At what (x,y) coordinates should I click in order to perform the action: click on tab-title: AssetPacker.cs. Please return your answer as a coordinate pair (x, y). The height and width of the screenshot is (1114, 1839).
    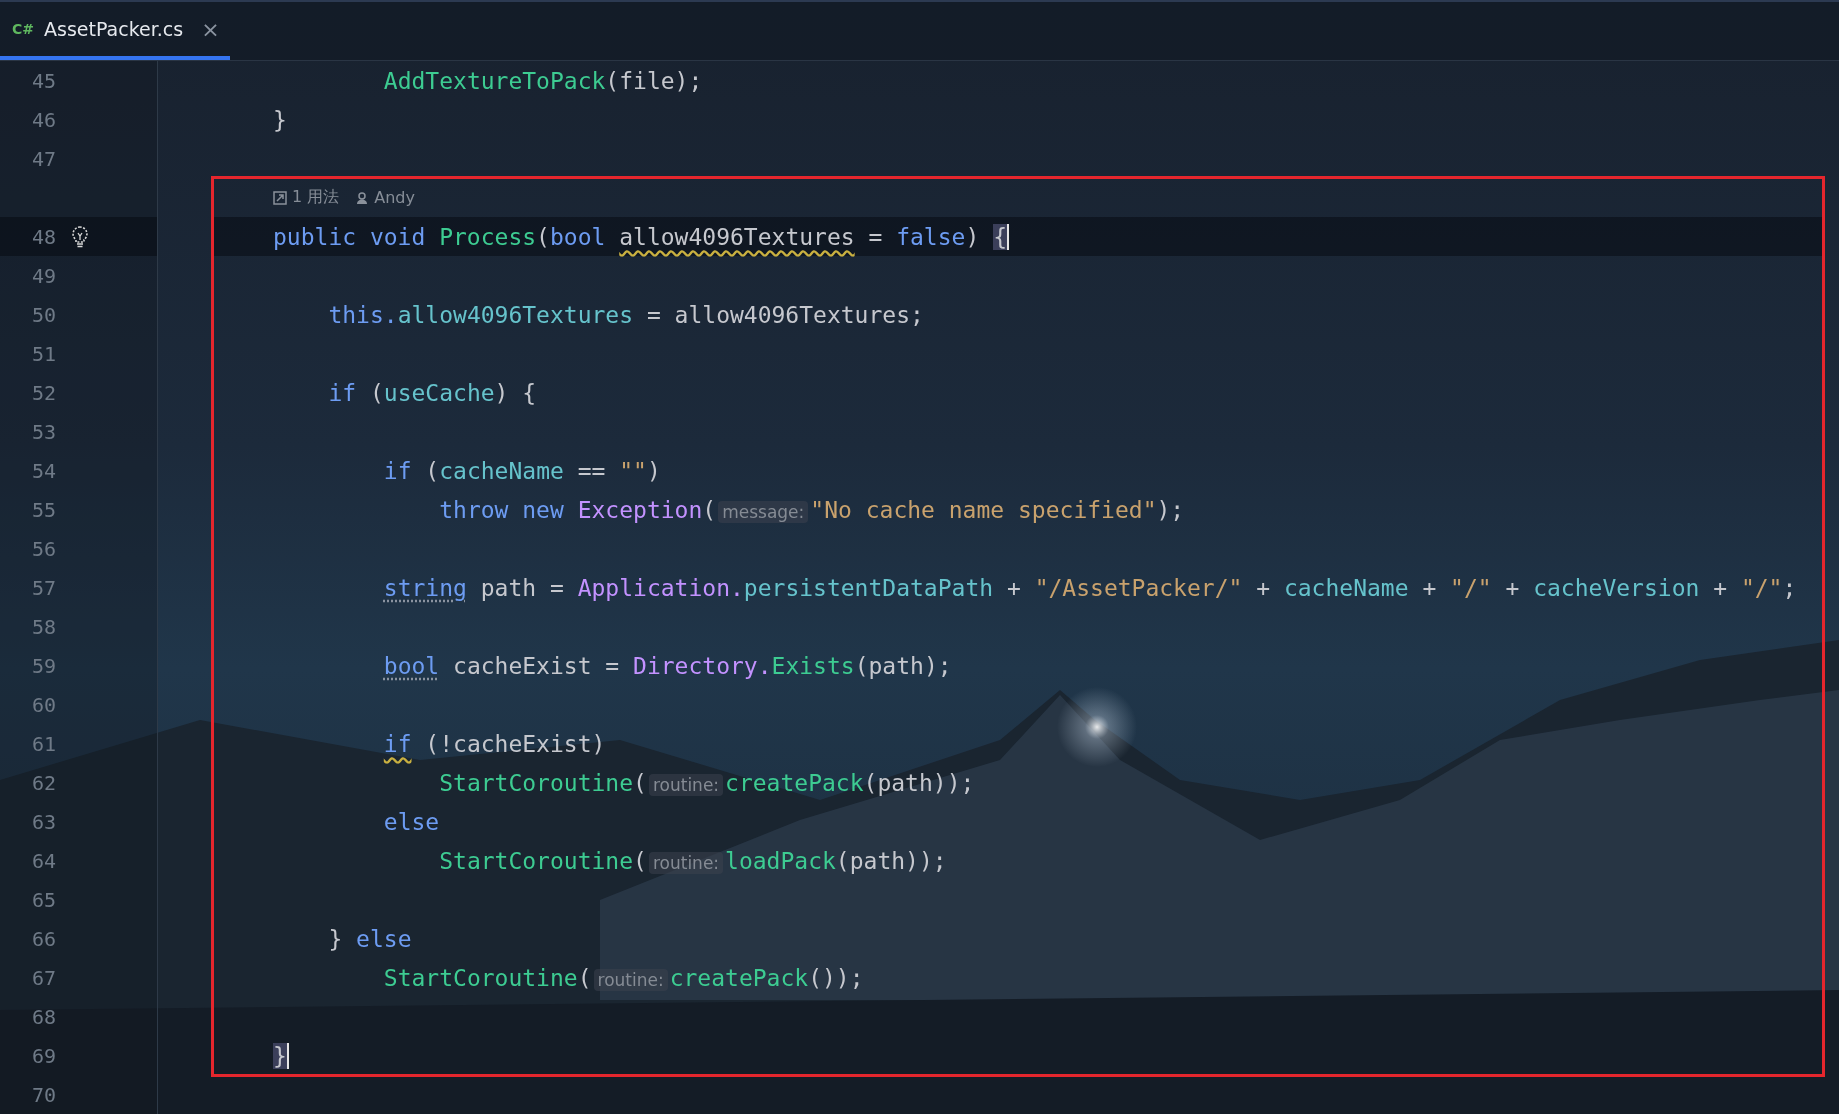
    Looking at the image, I should click on (114, 29).